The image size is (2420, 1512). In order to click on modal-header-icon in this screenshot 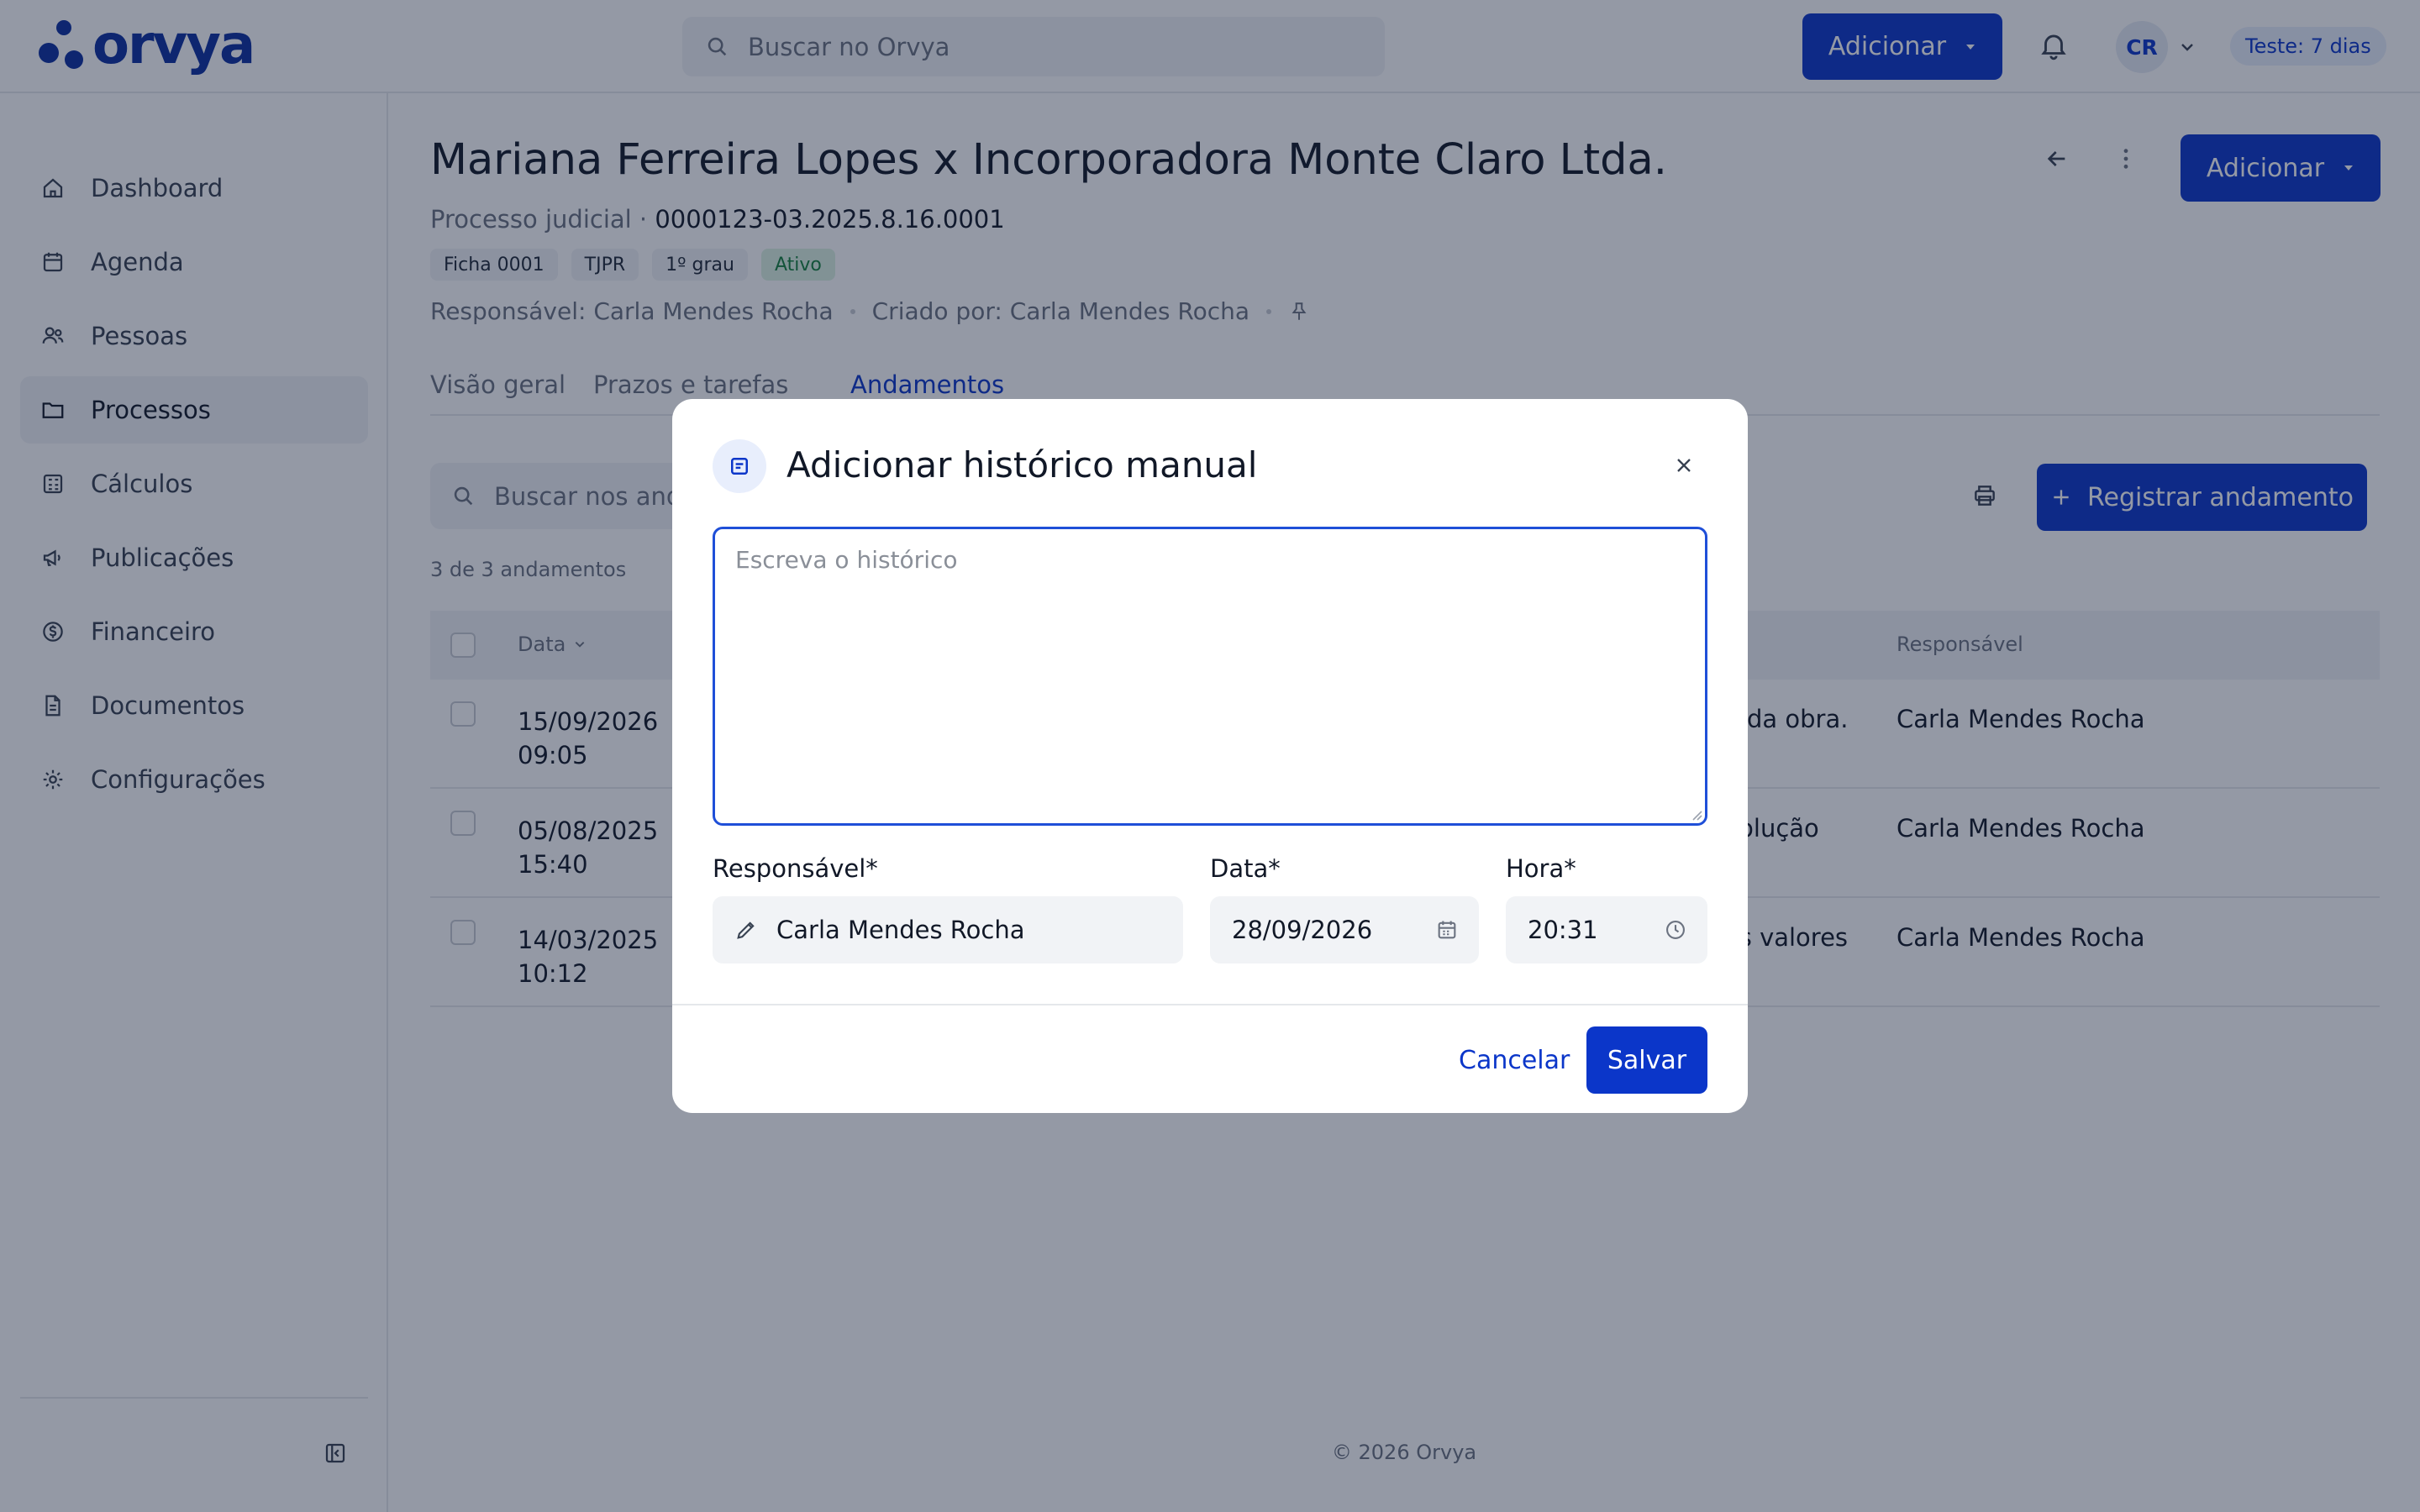, I will do `click(739, 466)`.